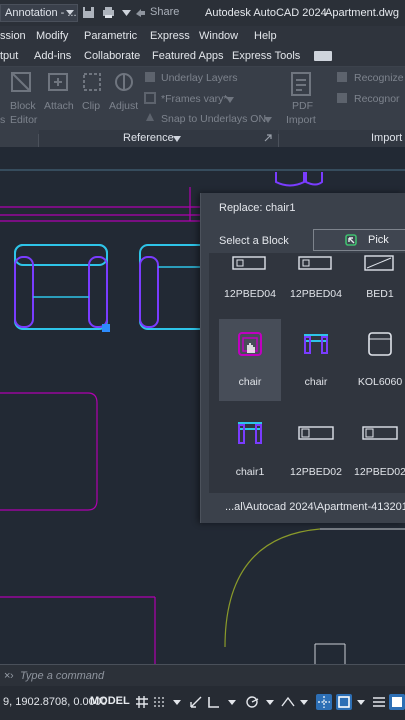 The height and width of the screenshot is (720, 405). What do you see at coordinates (213, 119) in the screenshot?
I see `snap-underlays-select: Snap to Underlays ON` at bounding box center [213, 119].